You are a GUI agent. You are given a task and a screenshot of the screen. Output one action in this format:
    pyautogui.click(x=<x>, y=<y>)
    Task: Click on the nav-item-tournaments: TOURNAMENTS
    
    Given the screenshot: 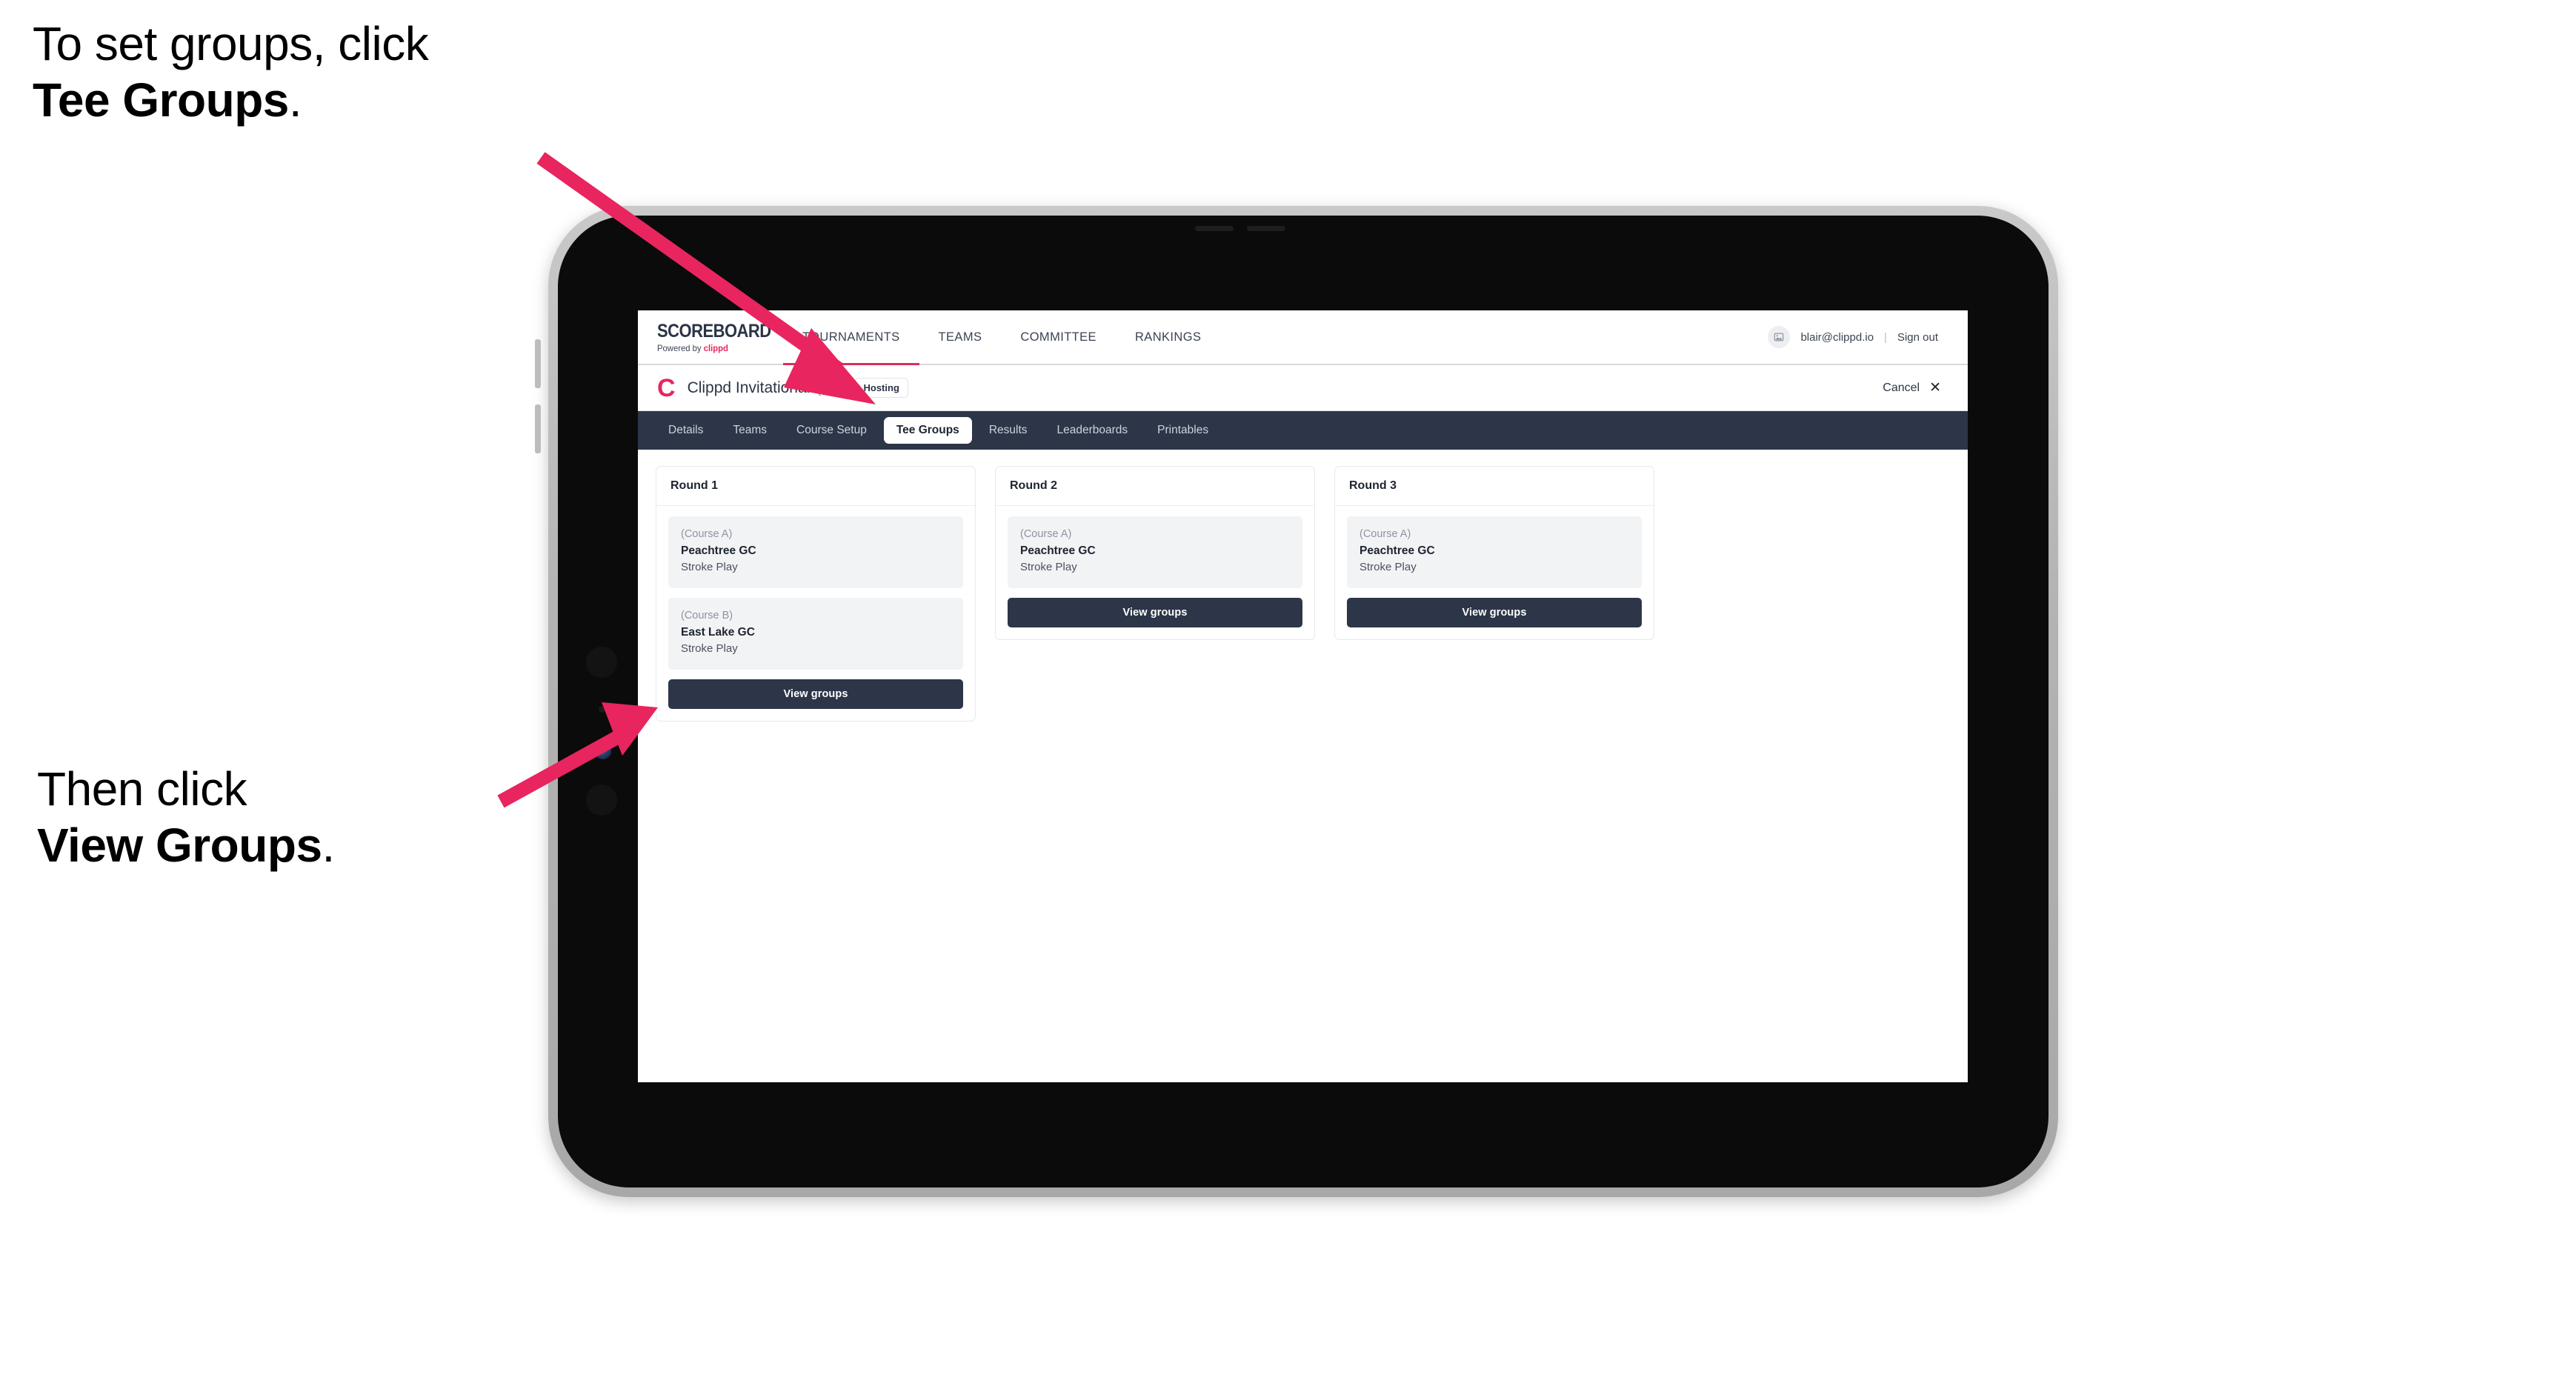 What is the action you would take?
    pyautogui.click(x=851, y=337)
    